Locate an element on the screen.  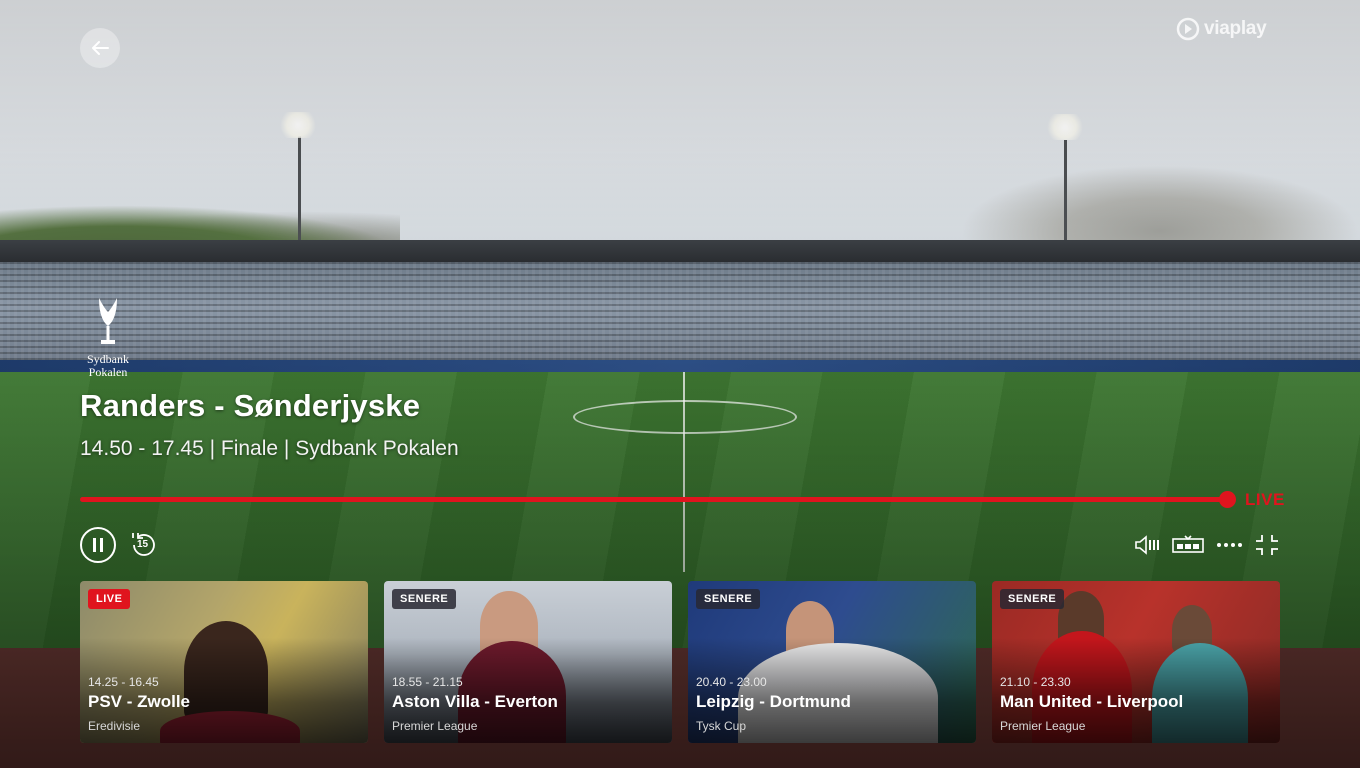
card-league: Tysk Cup is located at coordinates (721, 726).